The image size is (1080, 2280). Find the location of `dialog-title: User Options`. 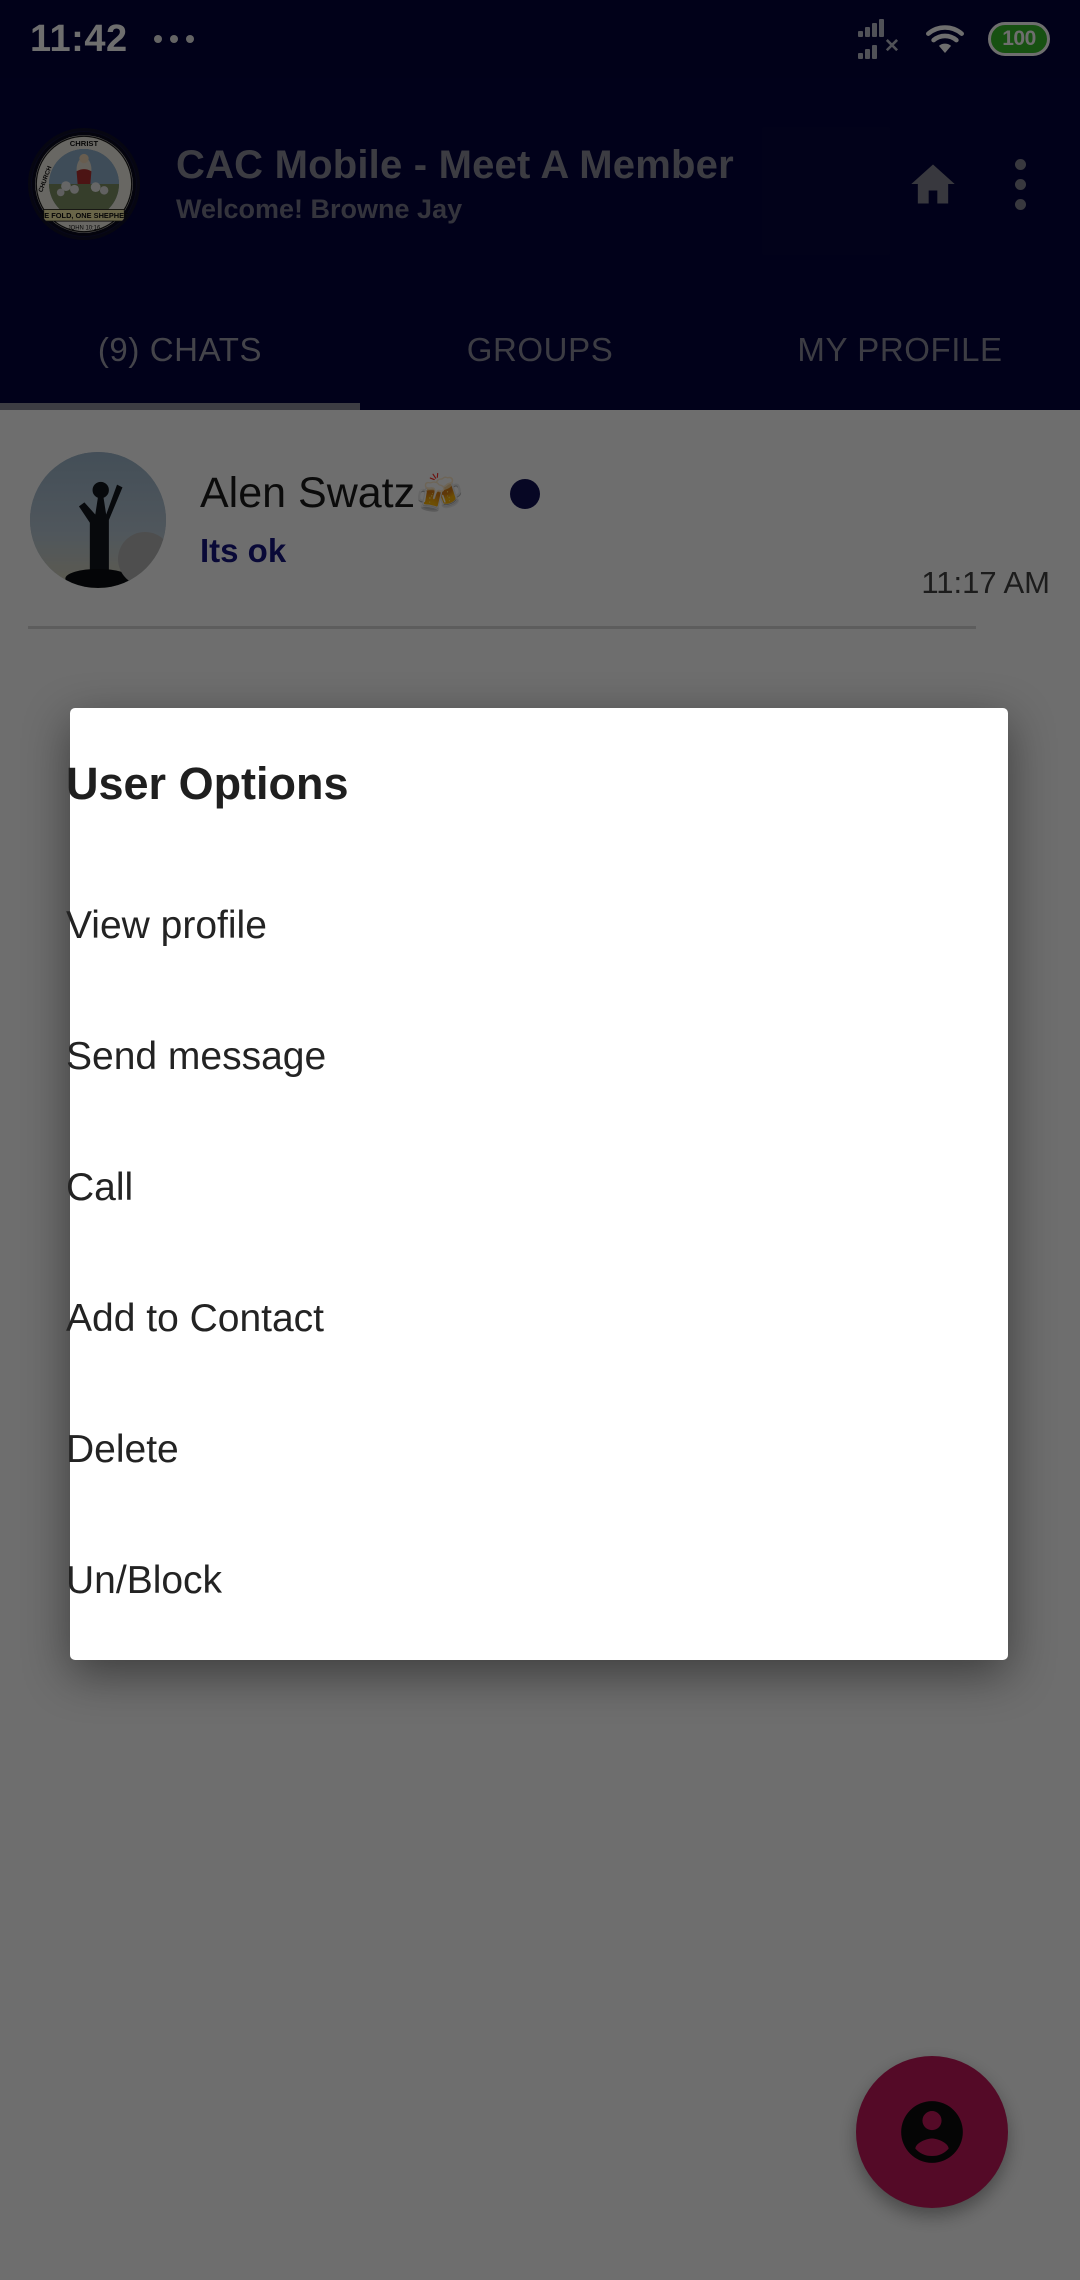

dialog-title: User Options is located at coordinates (207, 783).